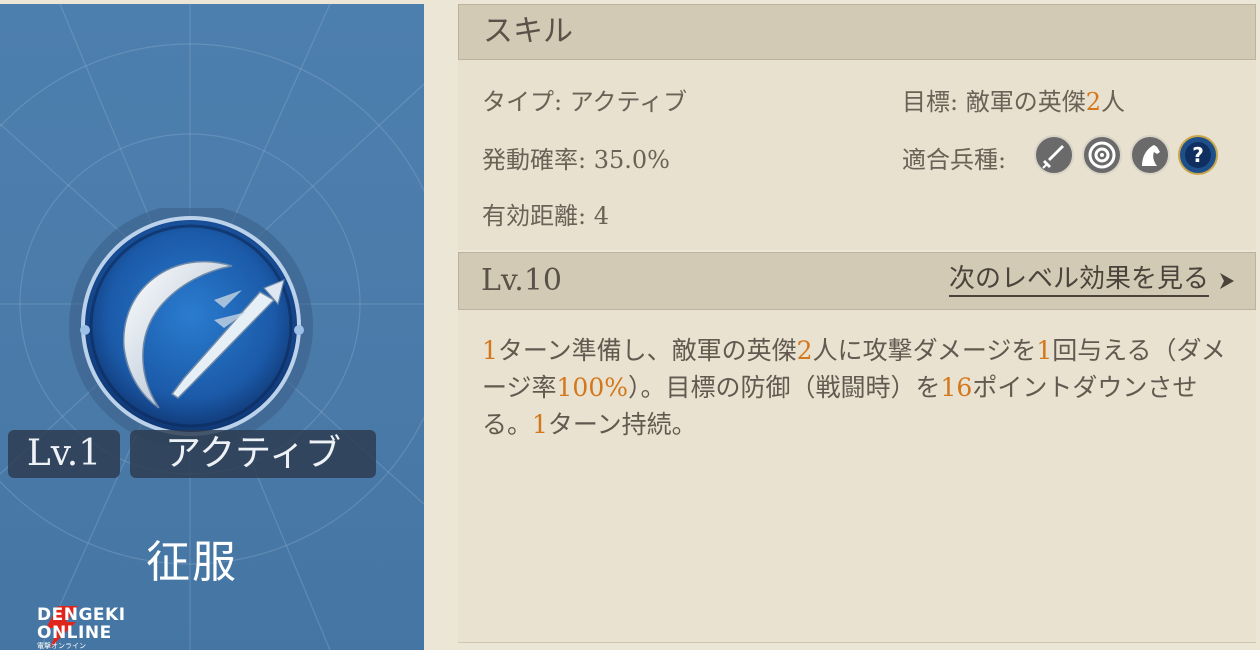 This screenshot has height=650, width=1260. What do you see at coordinates (1102, 155) in the screenshot?
I see `target-icon` at bounding box center [1102, 155].